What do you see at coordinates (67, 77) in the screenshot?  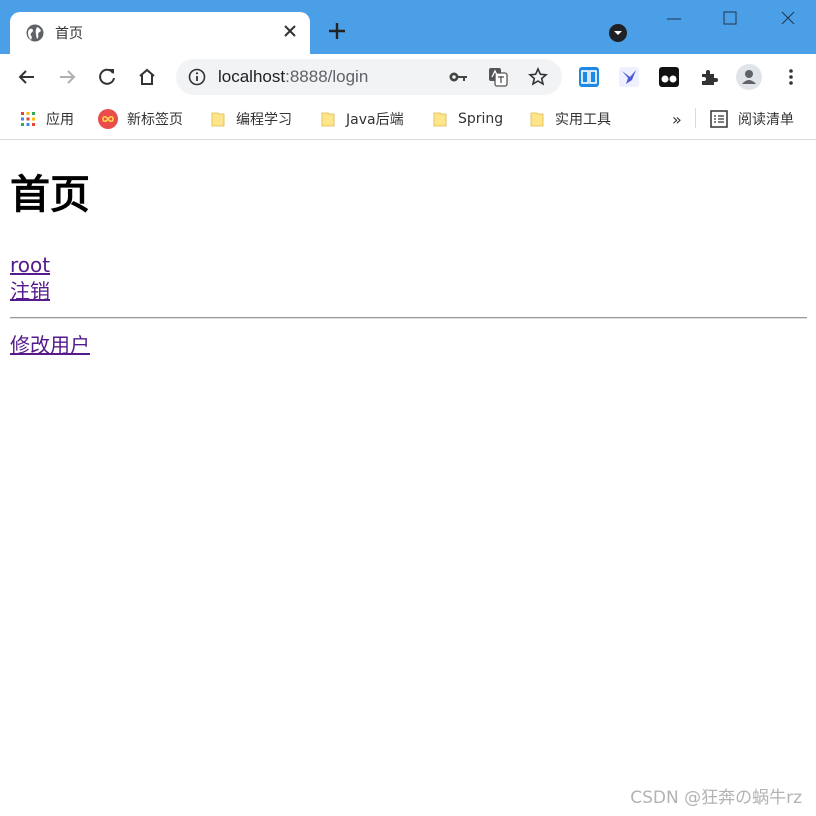 I see `forward-arrow-icon` at bounding box center [67, 77].